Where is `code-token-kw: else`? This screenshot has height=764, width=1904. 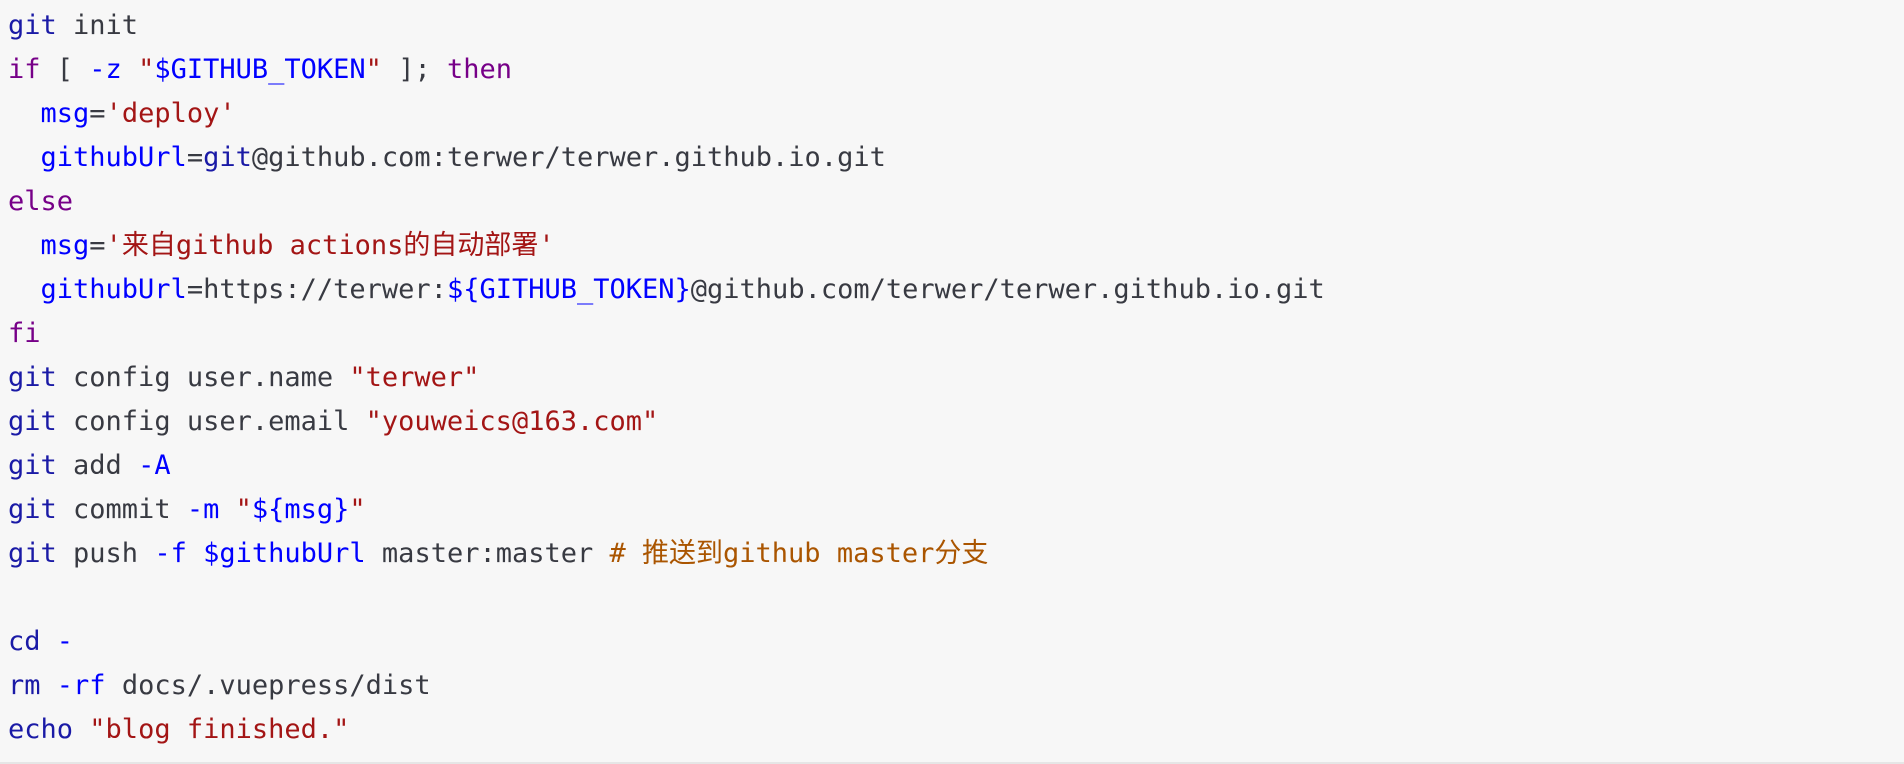
code-token-kw: else is located at coordinates (41, 201).